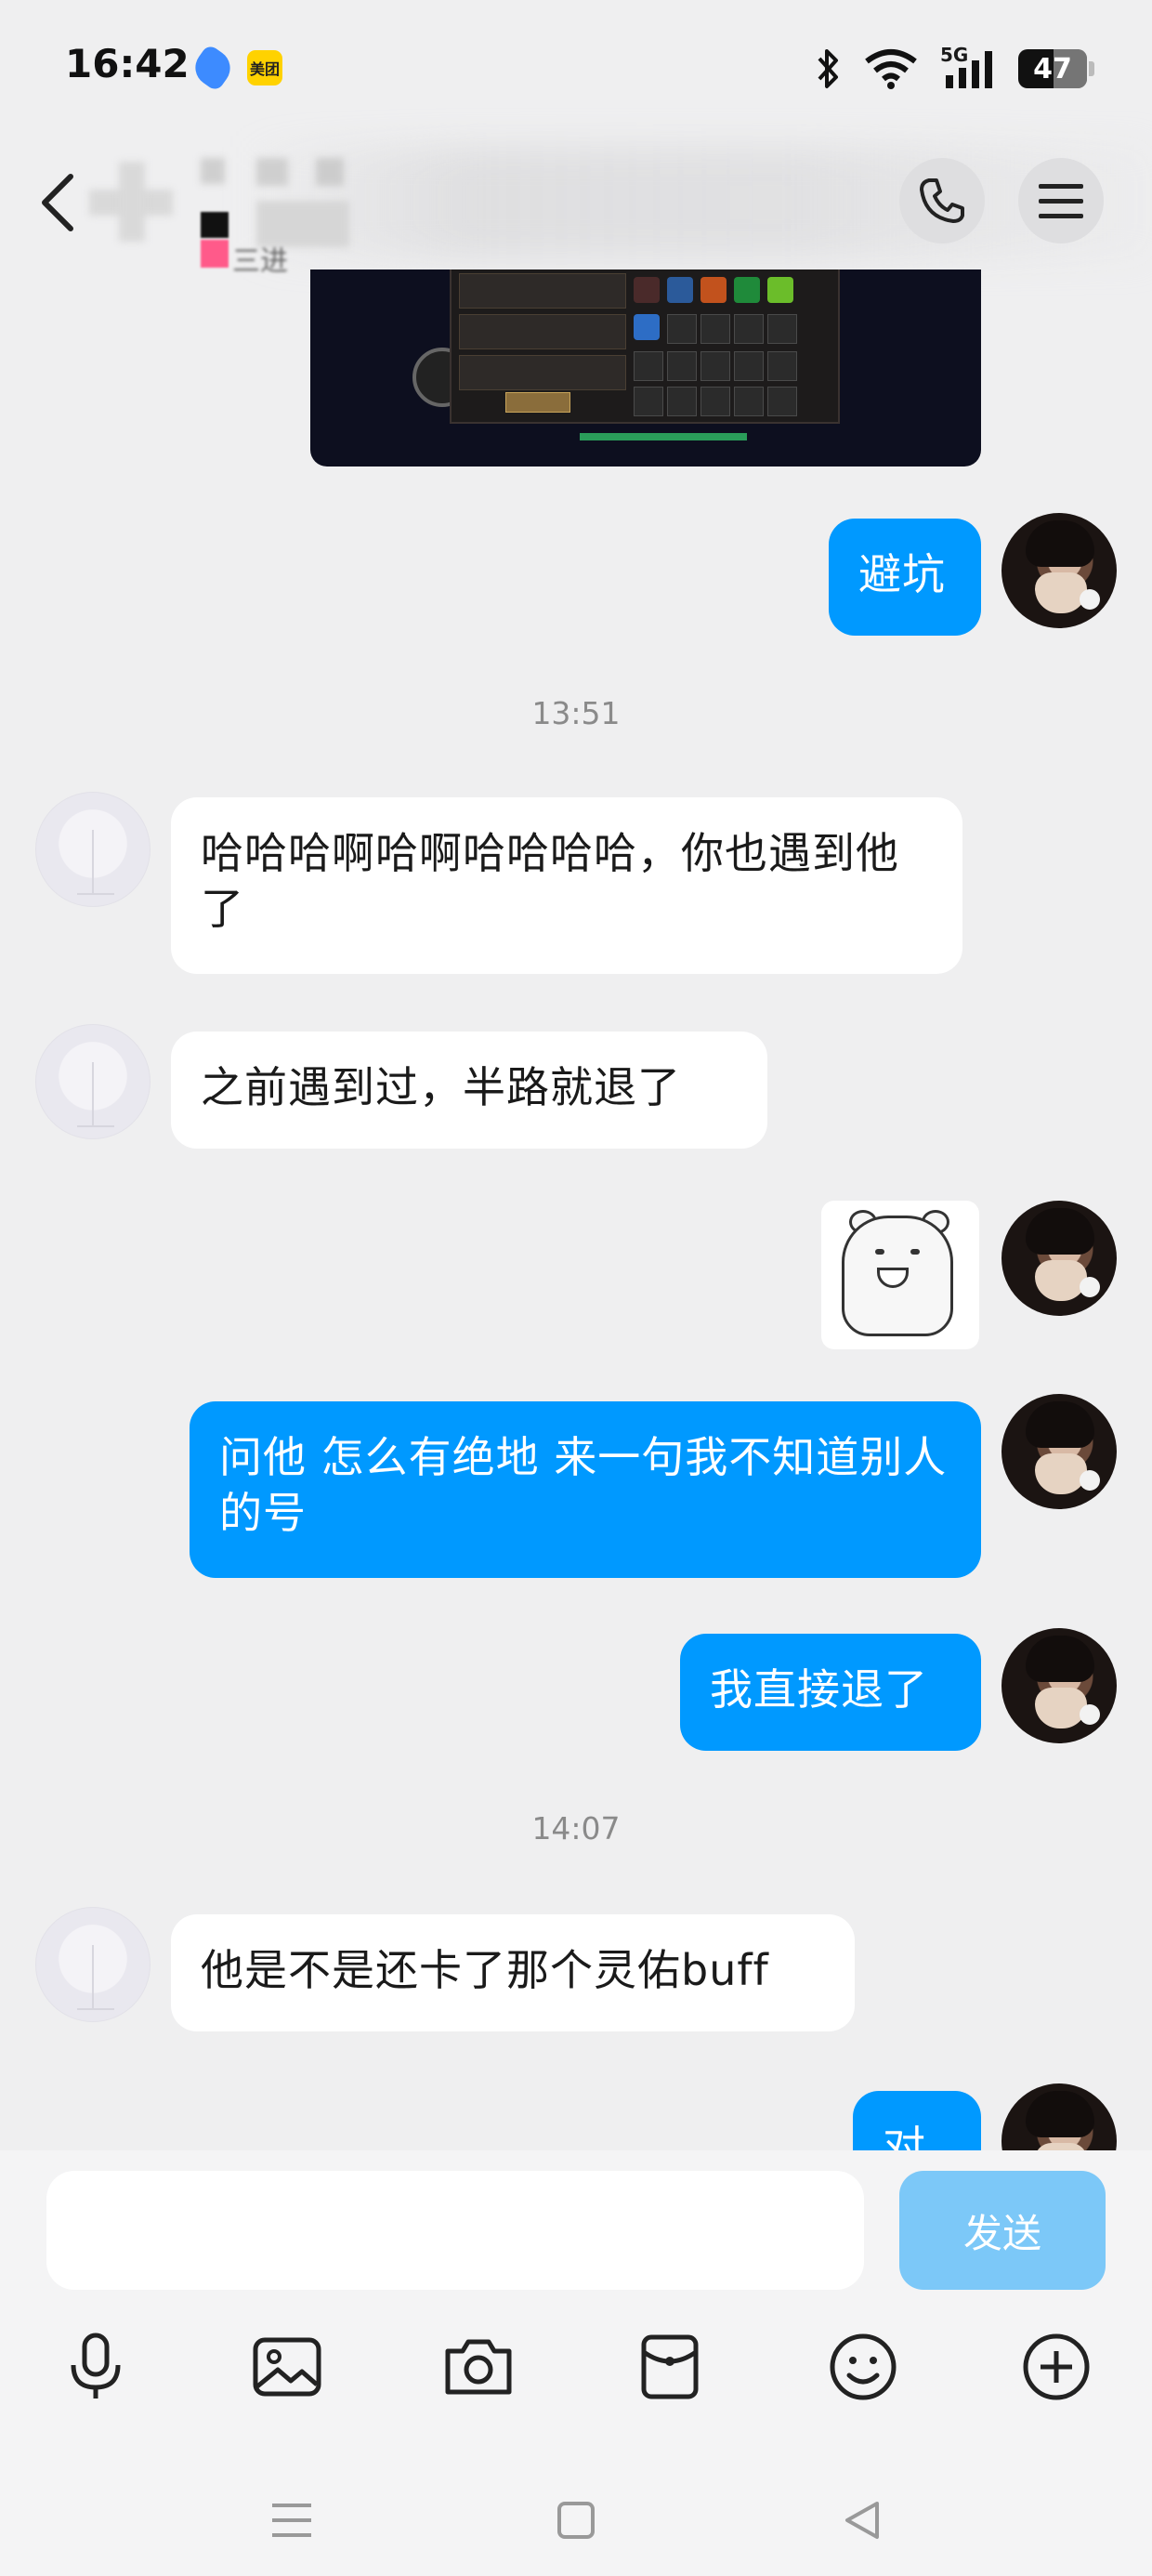 The image size is (1152, 2576). Describe the element at coordinates (969, 69) in the screenshot. I see `signal-icon` at that location.